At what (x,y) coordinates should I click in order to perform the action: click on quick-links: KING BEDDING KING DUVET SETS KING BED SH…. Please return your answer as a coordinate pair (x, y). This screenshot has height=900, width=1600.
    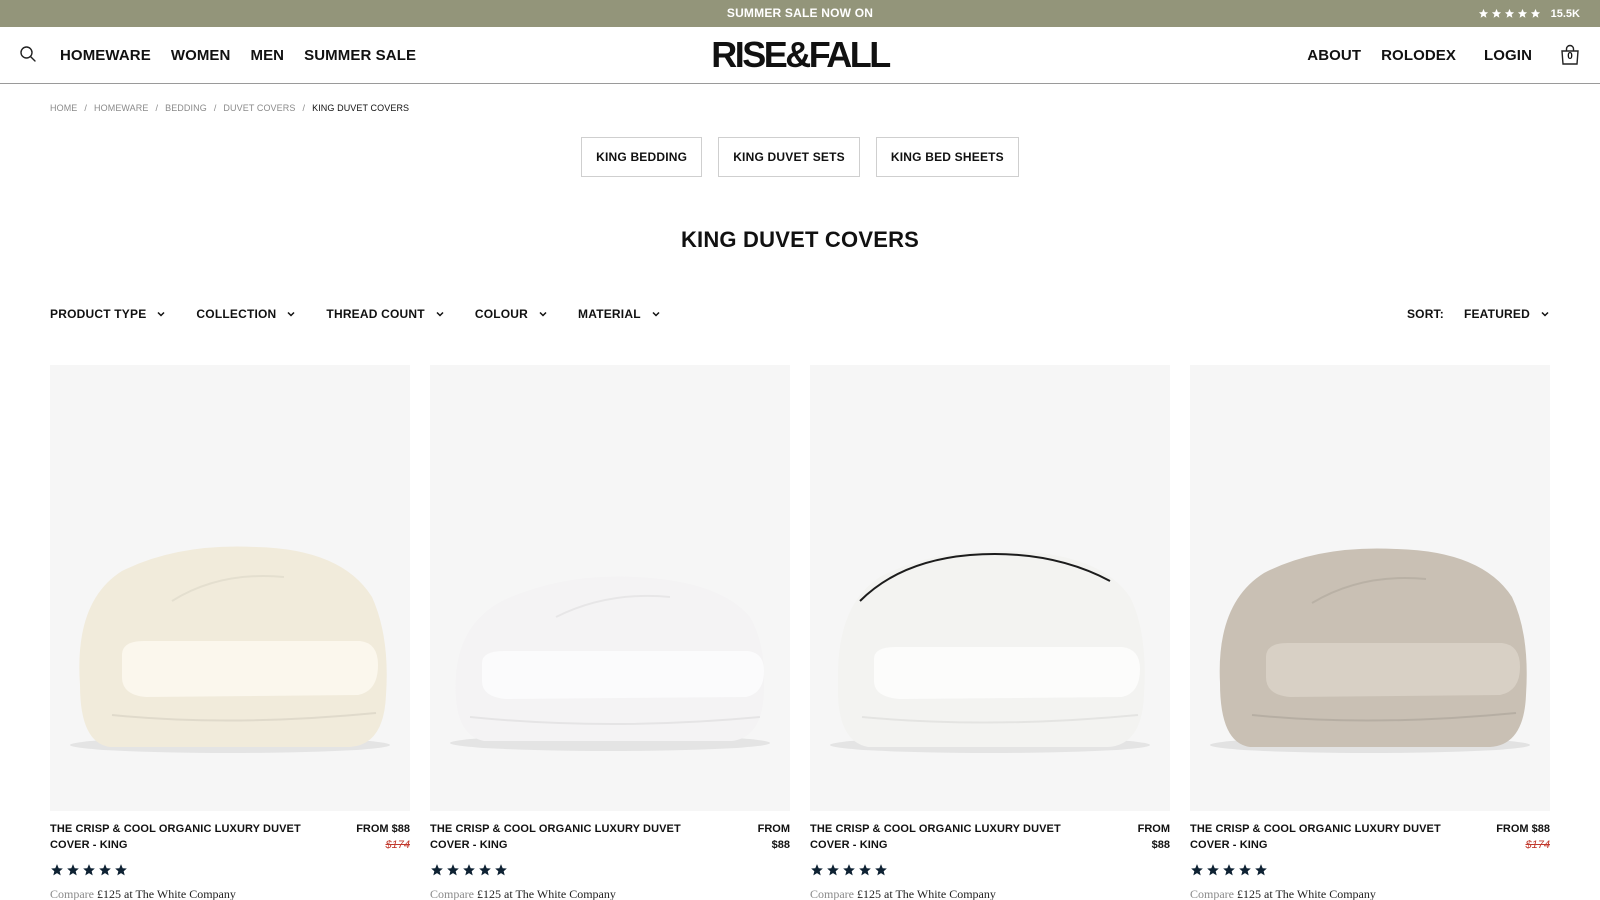
    Looking at the image, I should click on (800, 157).